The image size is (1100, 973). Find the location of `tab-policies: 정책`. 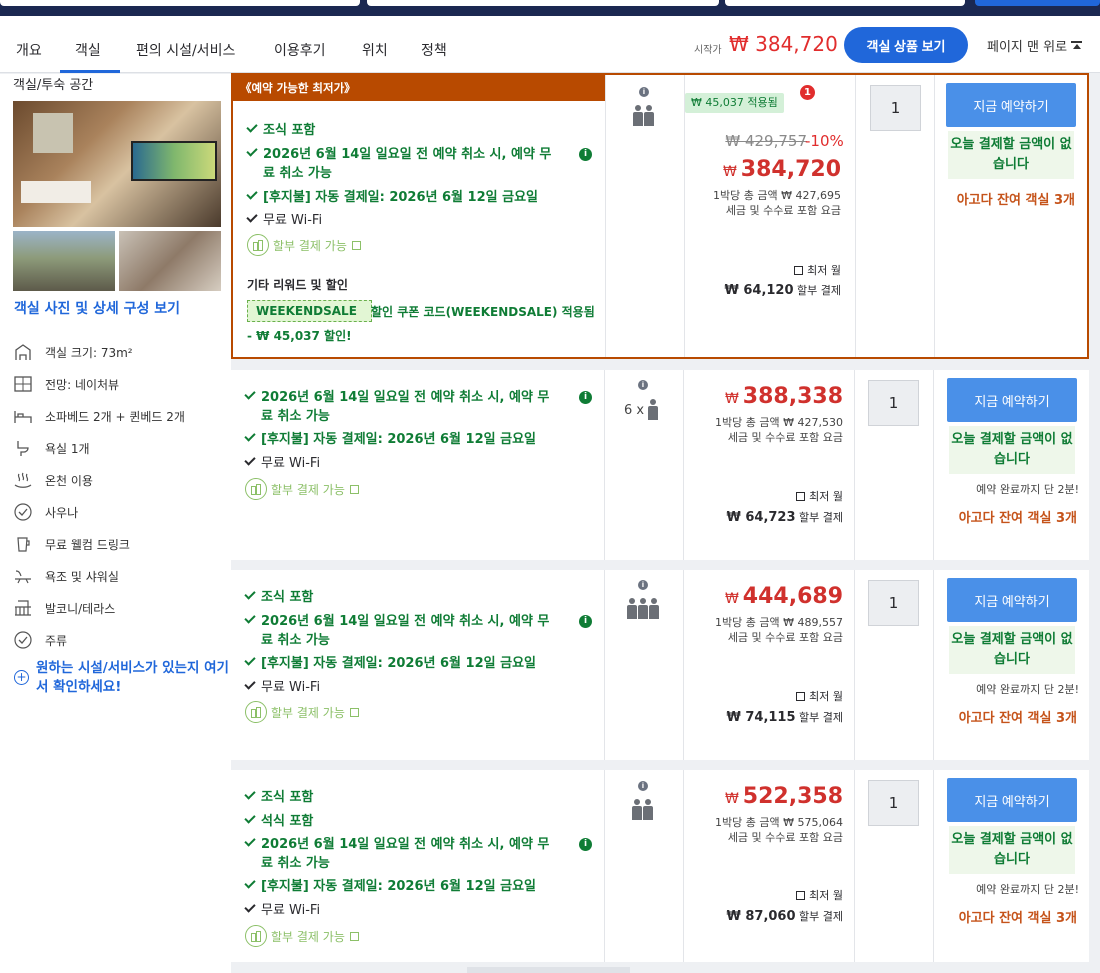

tab-policies: 정책 is located at coordinates (434, 50).